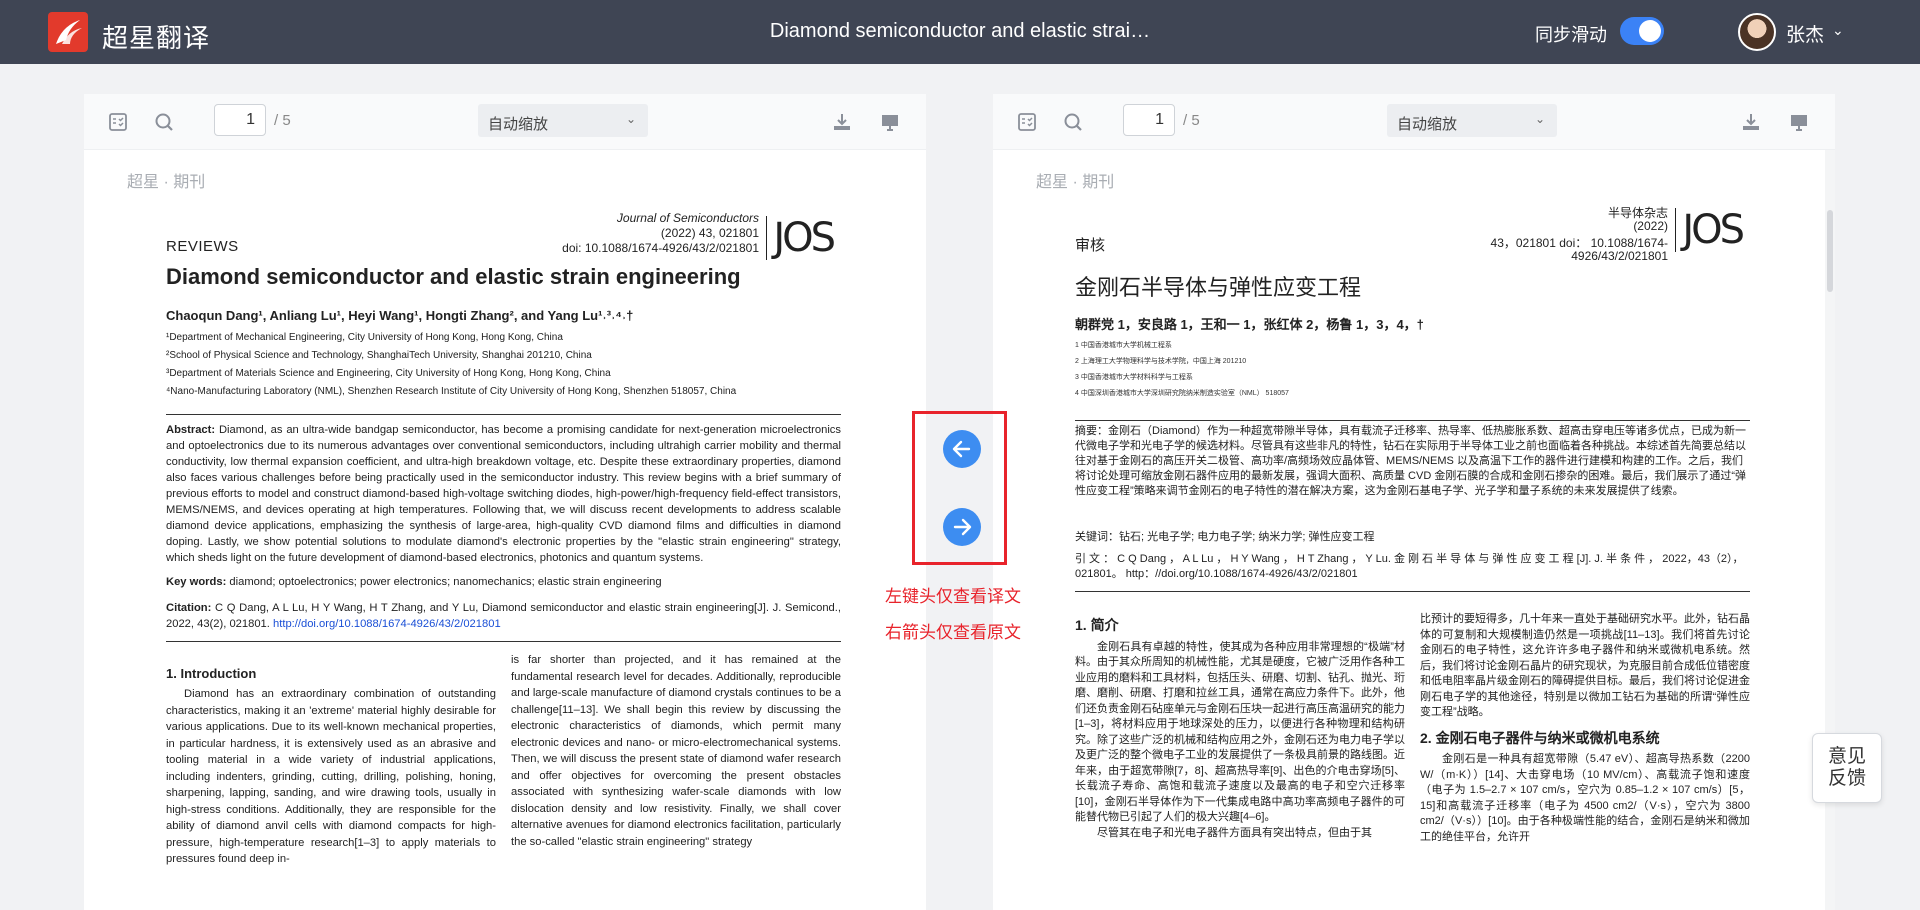  Describe the element at coordinates (1846, 778) in the screenshot. I see `feedback-line-2: 反馈` at that location.